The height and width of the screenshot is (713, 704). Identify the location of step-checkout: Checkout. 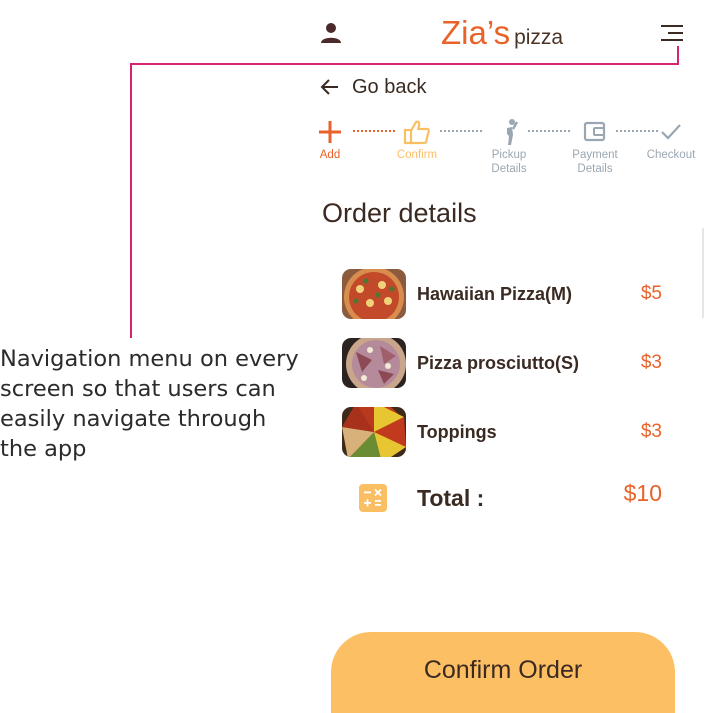
(670, 140).